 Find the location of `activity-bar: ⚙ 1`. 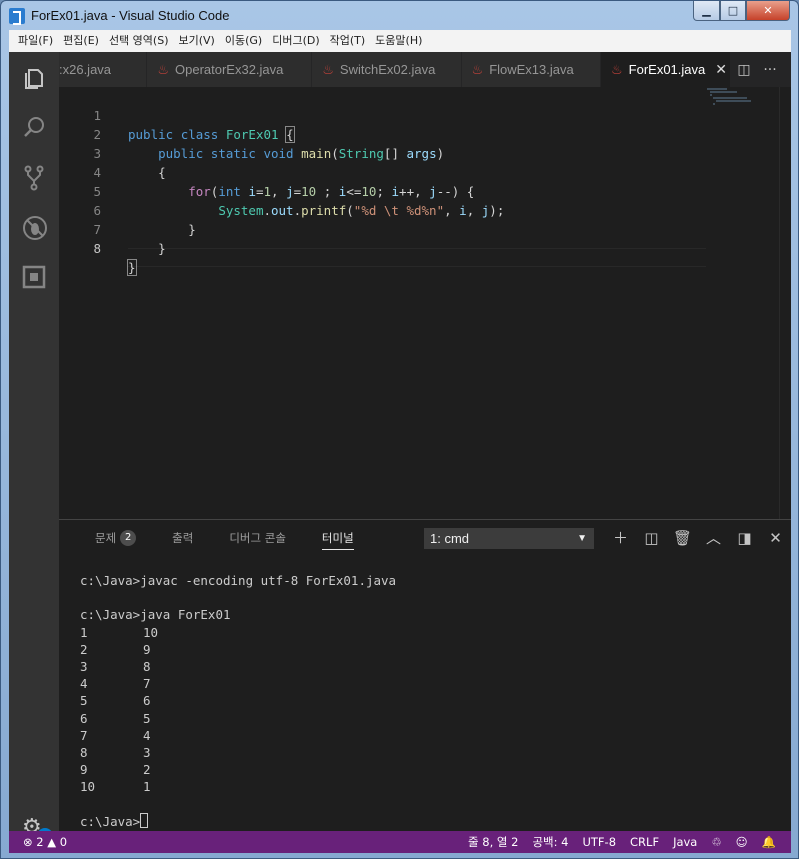

activity-bar: ⚙ 1 is located at coordinates (34, 448).